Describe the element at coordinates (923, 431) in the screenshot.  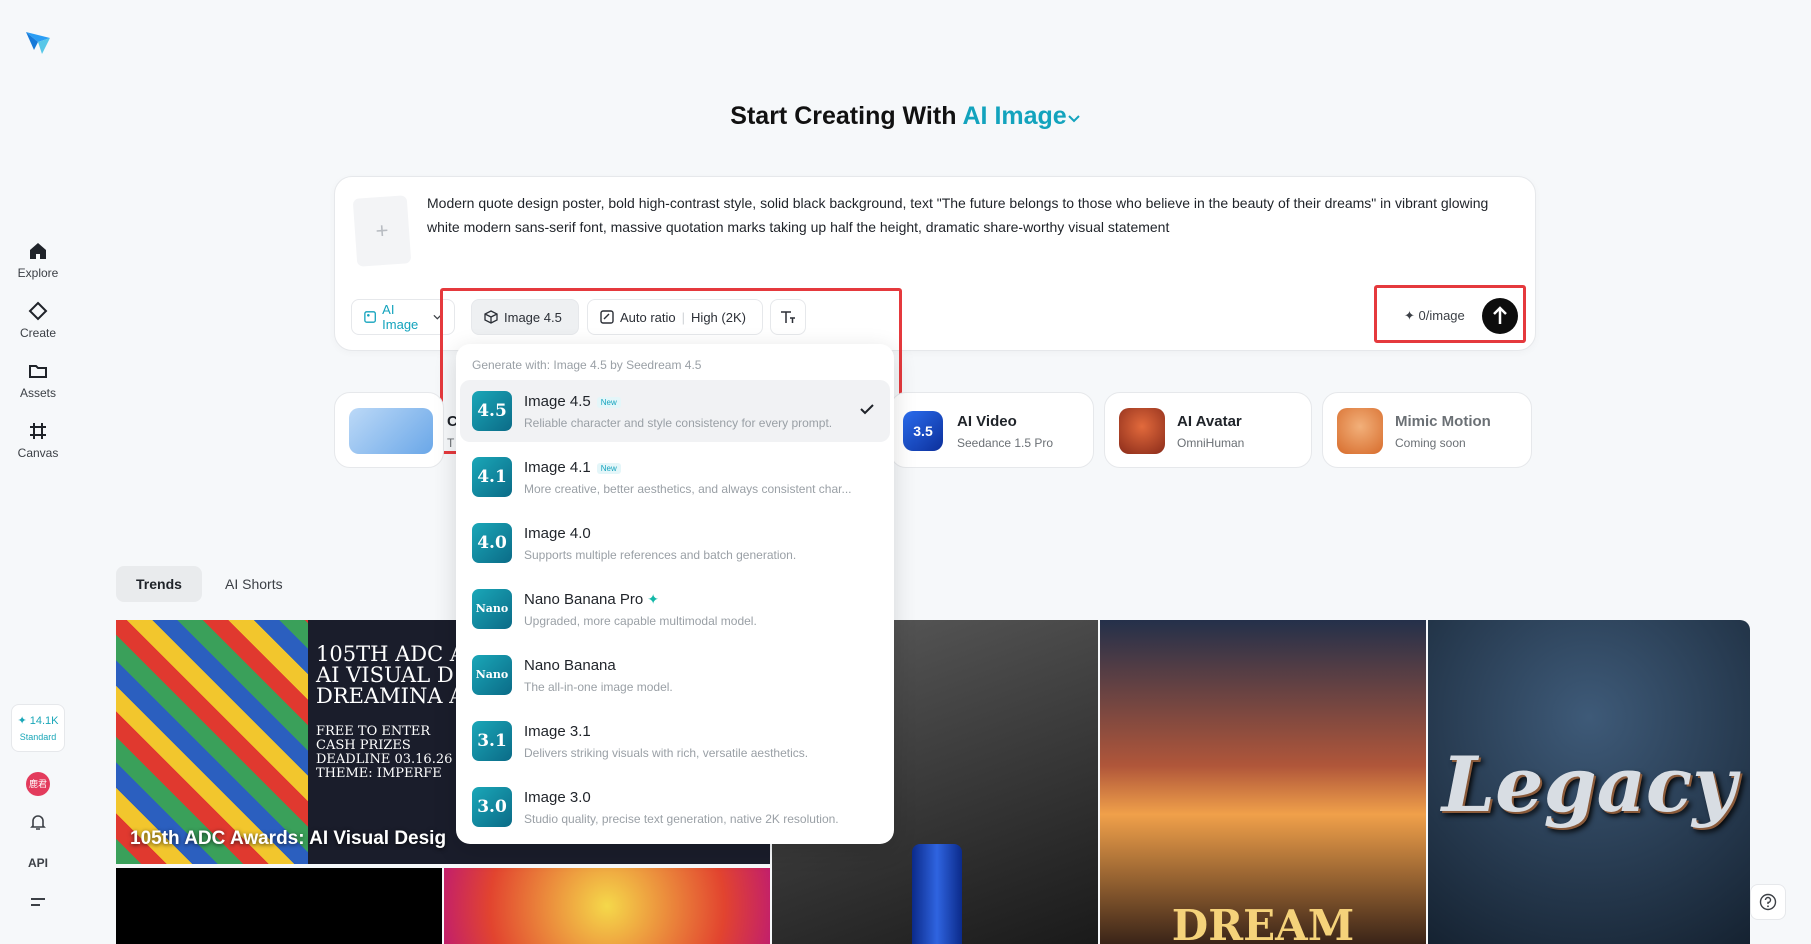
I see `seedance-thumbnail: 3.5` at that location.